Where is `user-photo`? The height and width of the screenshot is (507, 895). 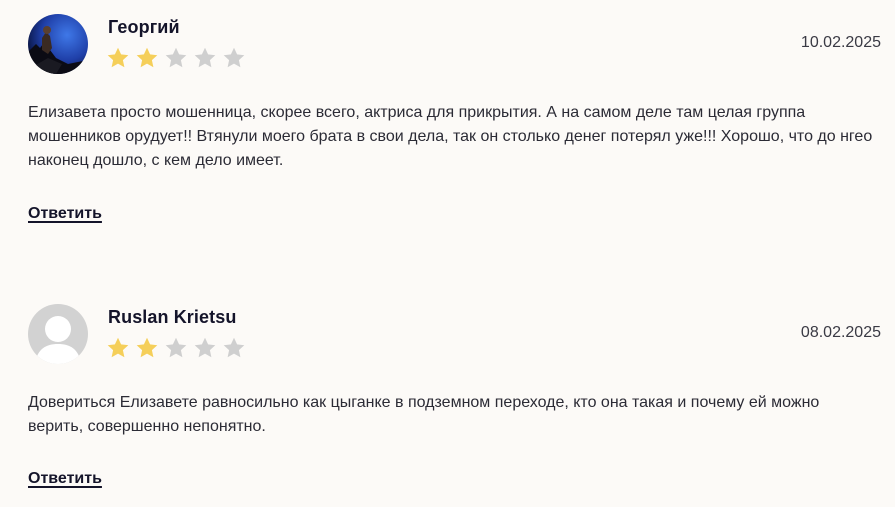
user-photo is located at coordinates (58, 44).